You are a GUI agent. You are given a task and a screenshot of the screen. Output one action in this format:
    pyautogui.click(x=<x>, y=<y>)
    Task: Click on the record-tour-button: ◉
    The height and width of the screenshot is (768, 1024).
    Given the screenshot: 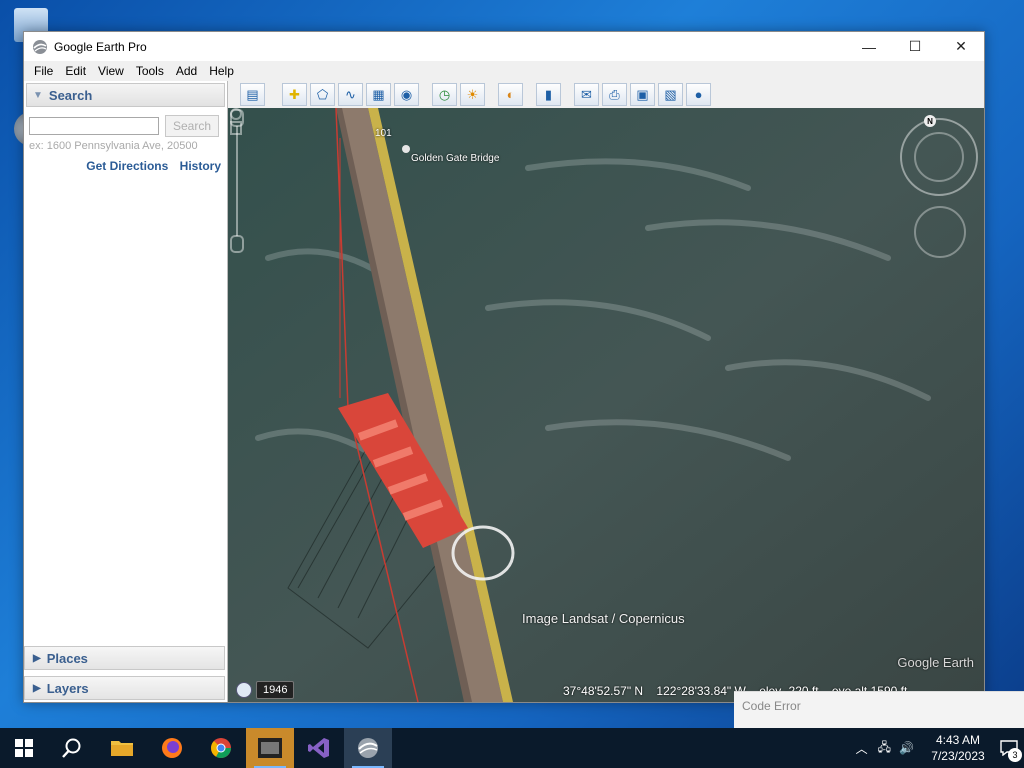 What is the action you would take?
    pyautogui.click(x=406, y=94)
    